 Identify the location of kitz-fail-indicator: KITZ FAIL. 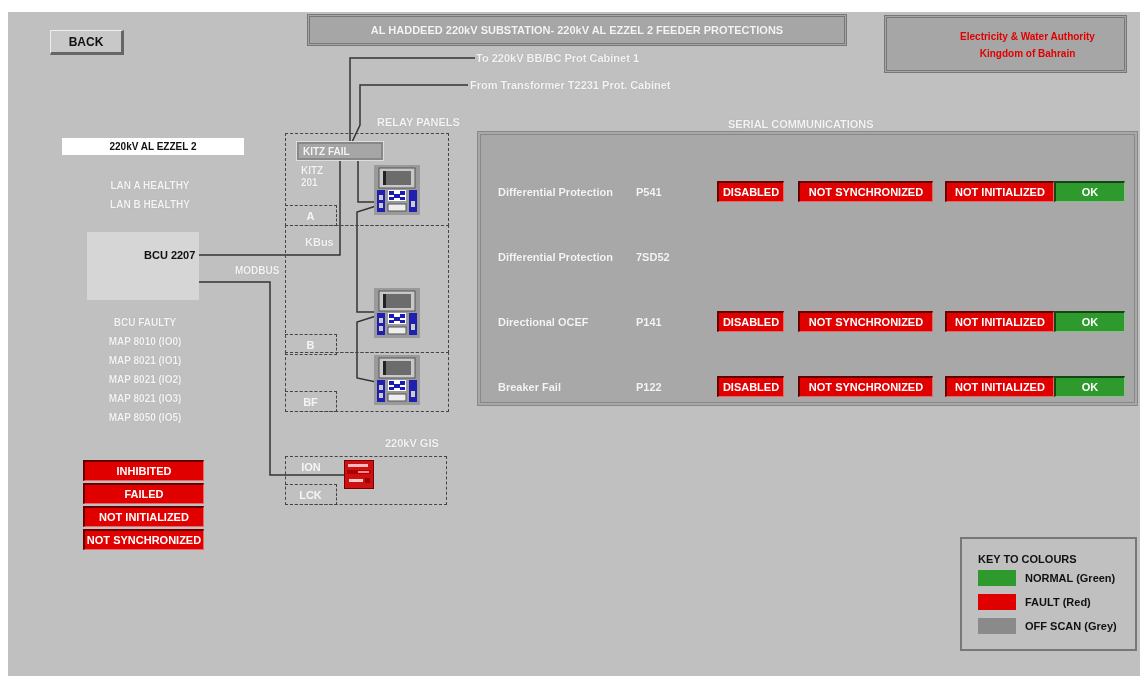
(340, 151).